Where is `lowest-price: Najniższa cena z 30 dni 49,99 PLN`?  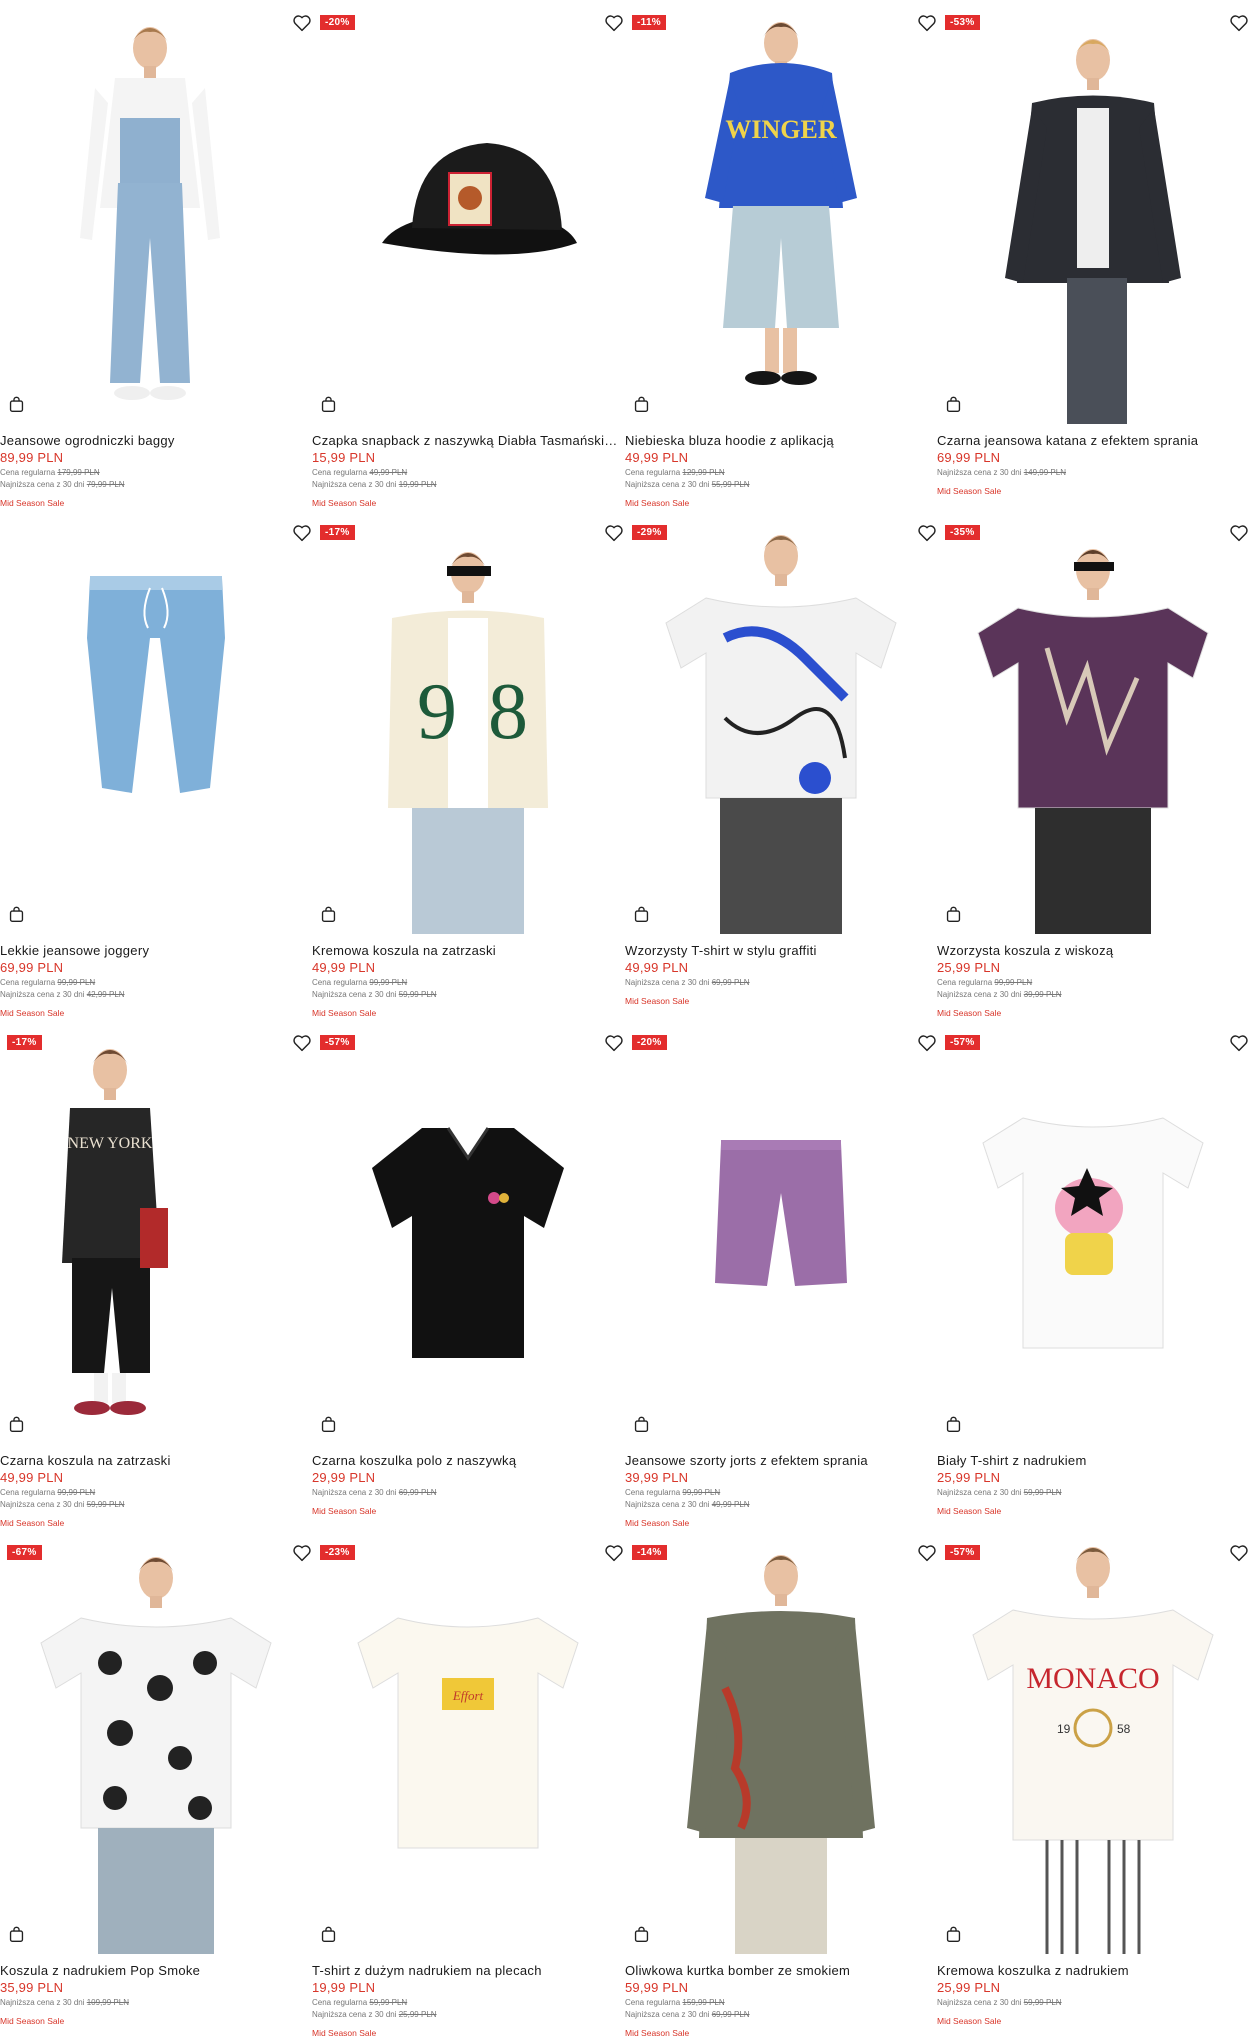 lowest-price: Najniższa cena z 30 dni 49,99 PLN is located at coordinates (687, 1504).